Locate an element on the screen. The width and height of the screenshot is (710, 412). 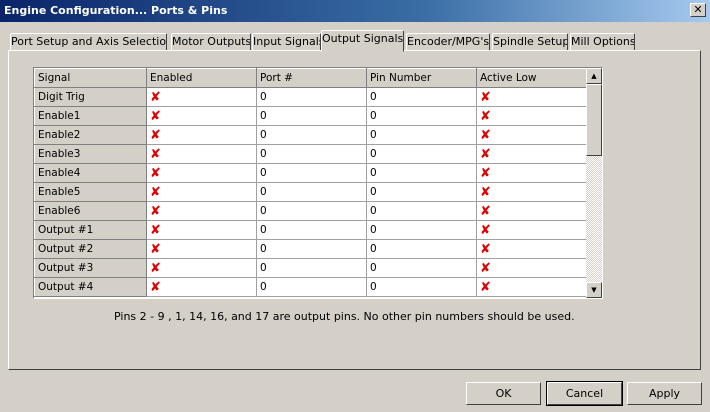
table-row: Enable1 ✘ 0 0 ✘ is located at coordinates (311, 116).